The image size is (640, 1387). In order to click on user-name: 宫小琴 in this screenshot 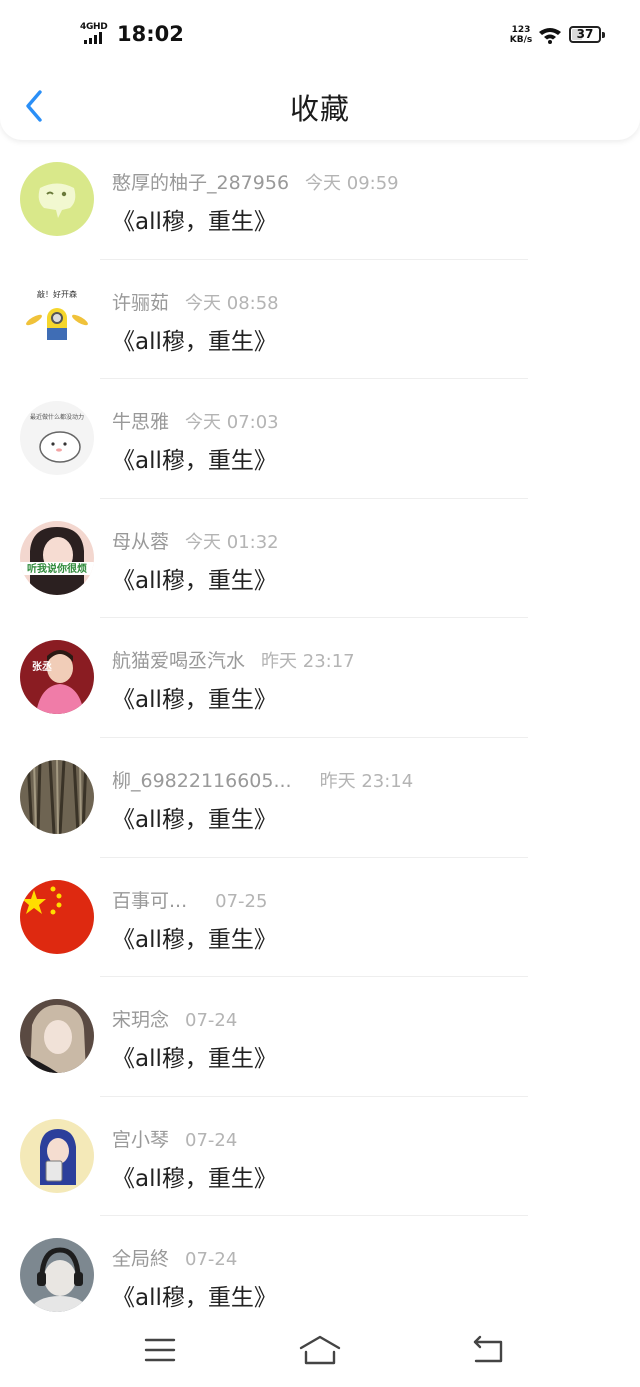, I will do `click(140, 1140)`.